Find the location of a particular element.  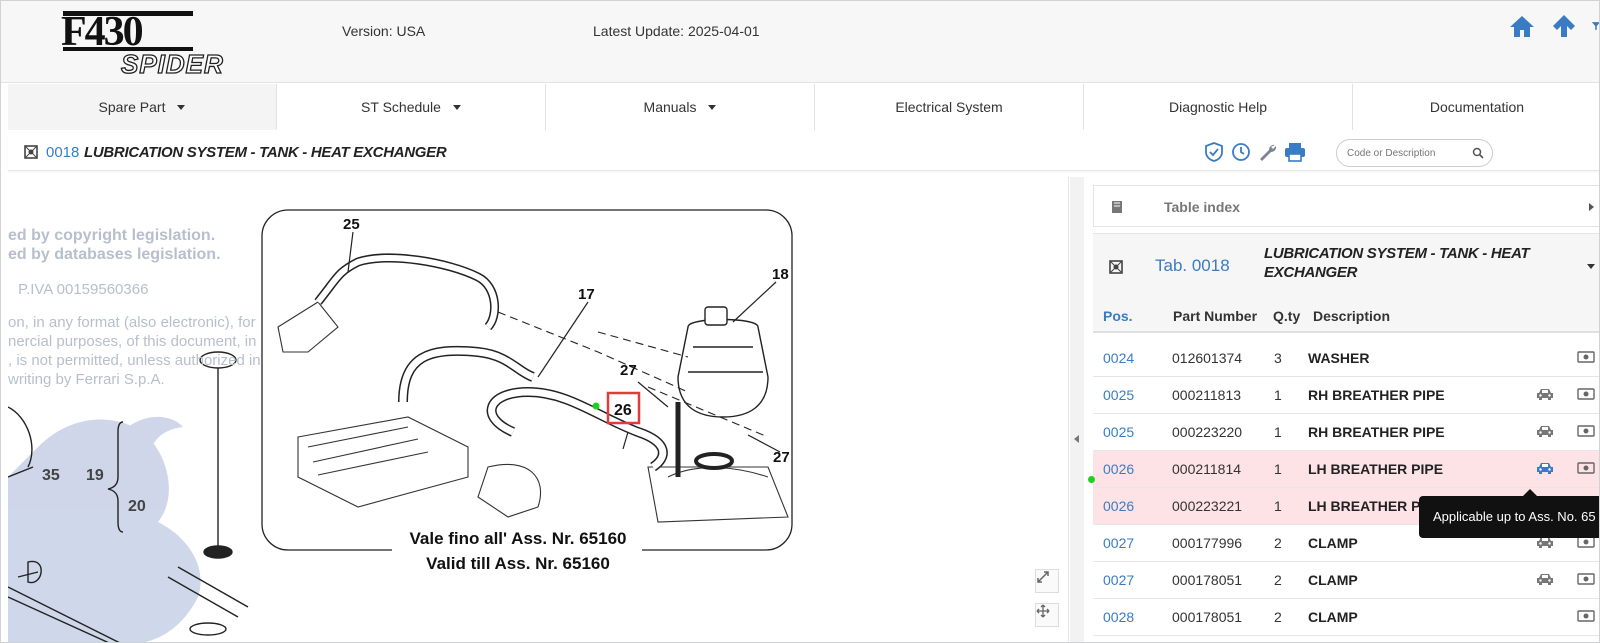

latest-update-label: Latest Update: 2025-04-01 is located at coordinates (676, 31).